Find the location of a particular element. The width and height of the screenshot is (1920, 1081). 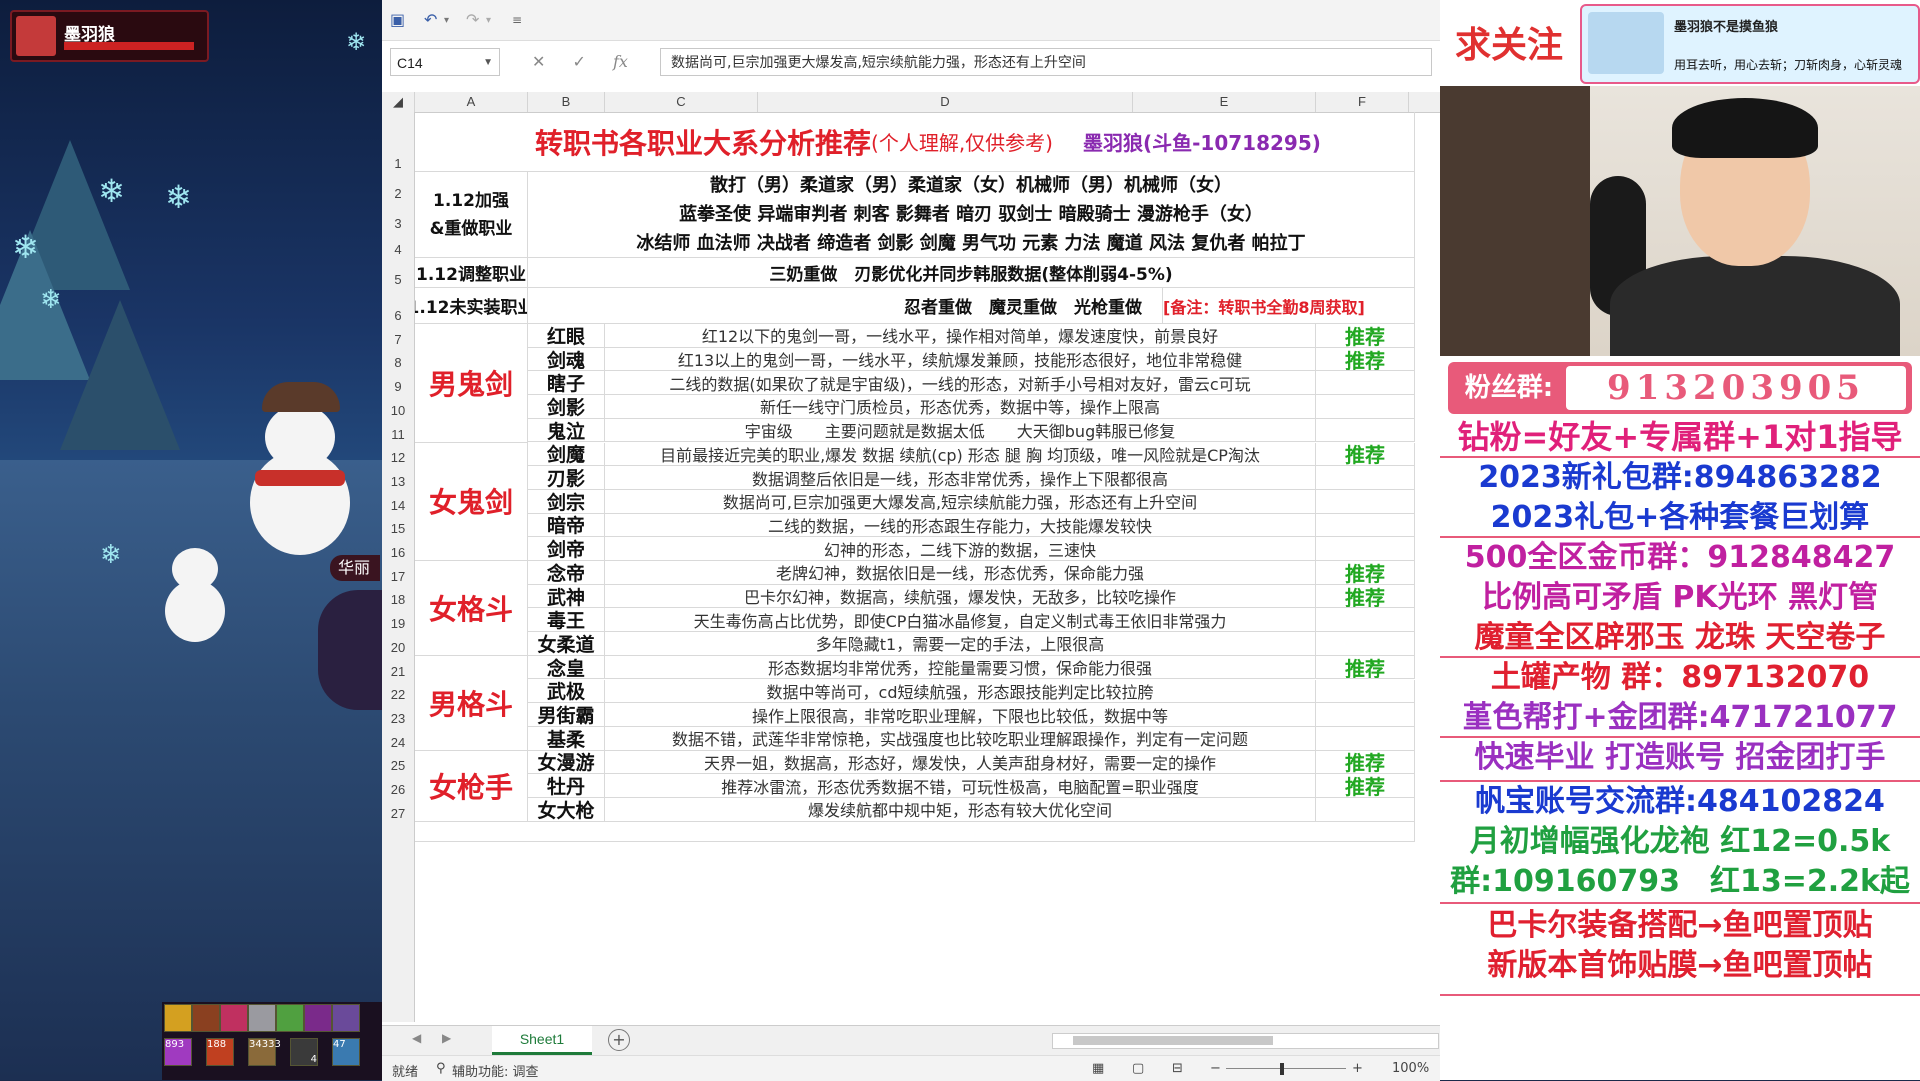

row-header: 5 is located at coordinates (398, 280).